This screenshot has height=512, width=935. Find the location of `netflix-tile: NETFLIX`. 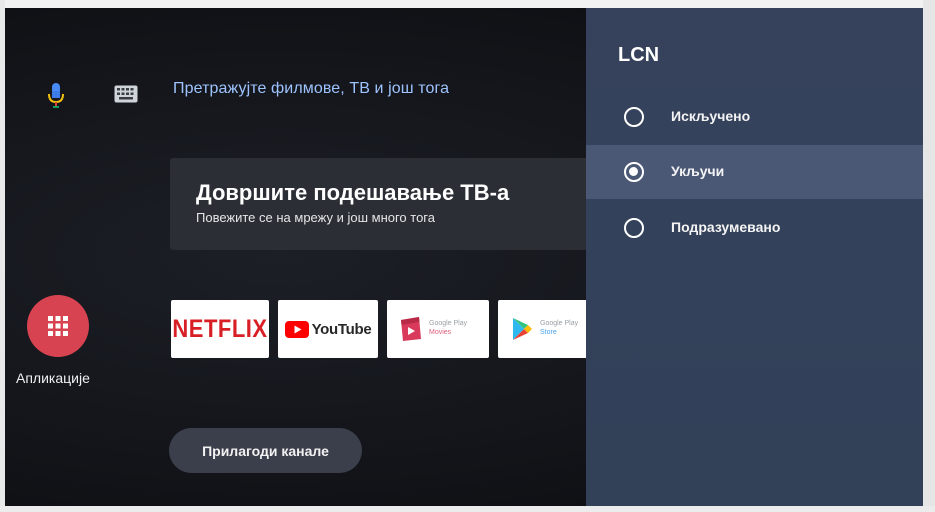

netflix-tile: NETFLIX is located at coordinates (220, 329).